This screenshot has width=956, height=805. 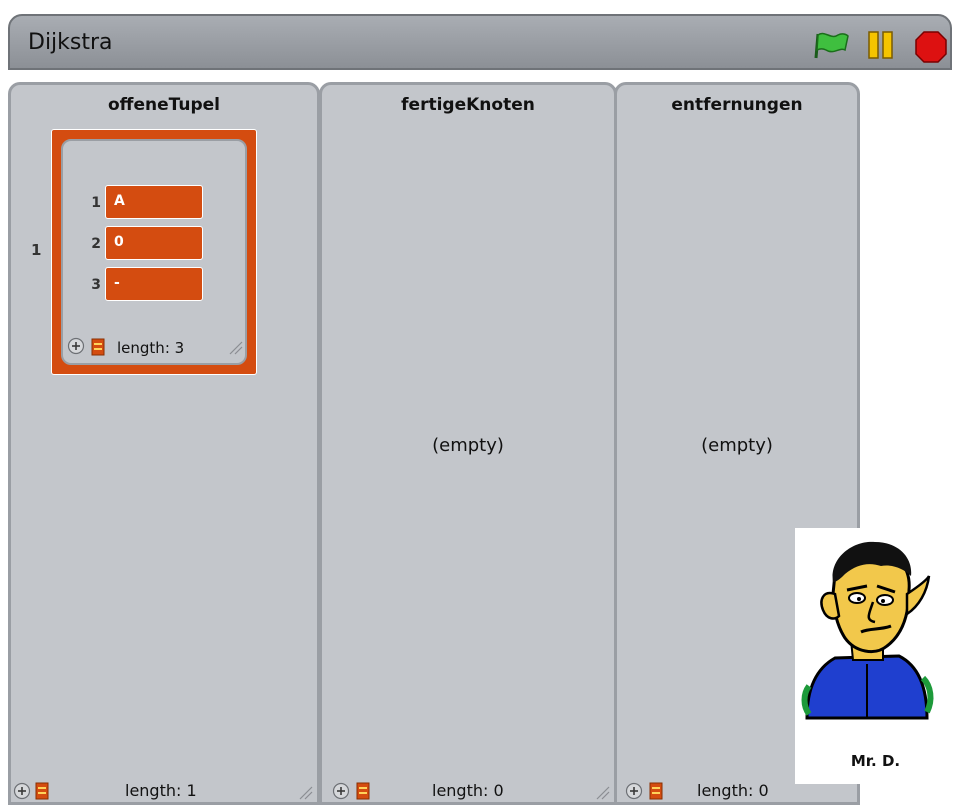 What do you see at coordinates (161, 790) in the screenshot?
I see `length-label: length: 1` at bounding box center [161, 790].